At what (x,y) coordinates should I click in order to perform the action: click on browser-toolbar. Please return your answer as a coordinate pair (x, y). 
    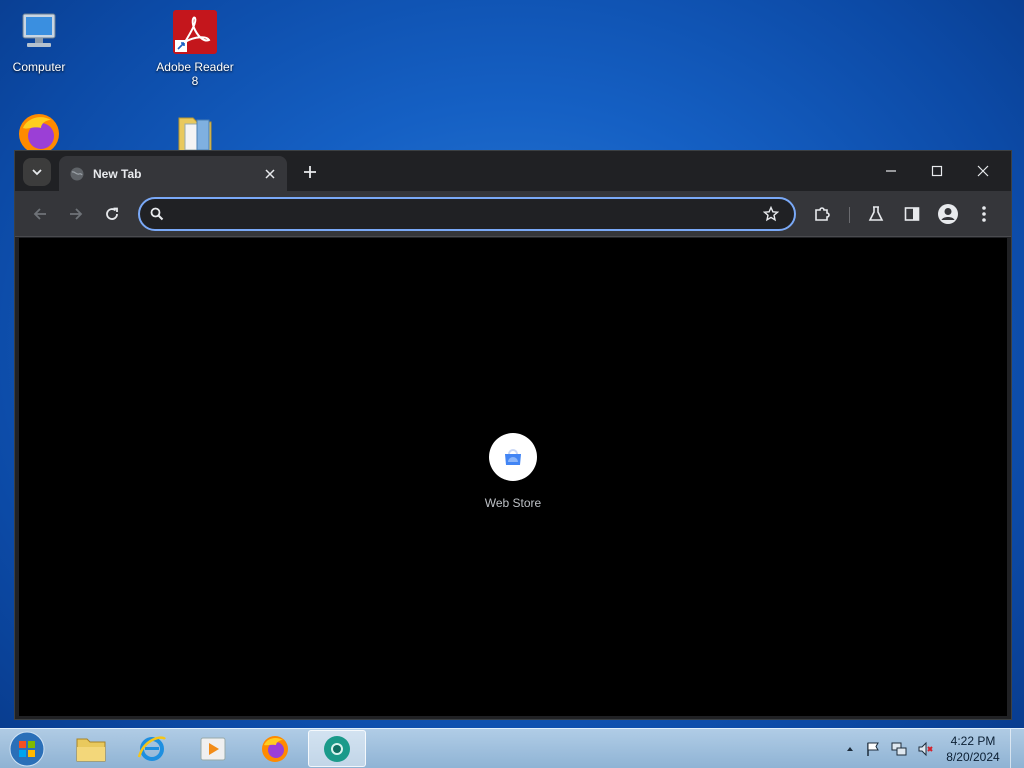
    Looking at the image, I should click on (513, 228).